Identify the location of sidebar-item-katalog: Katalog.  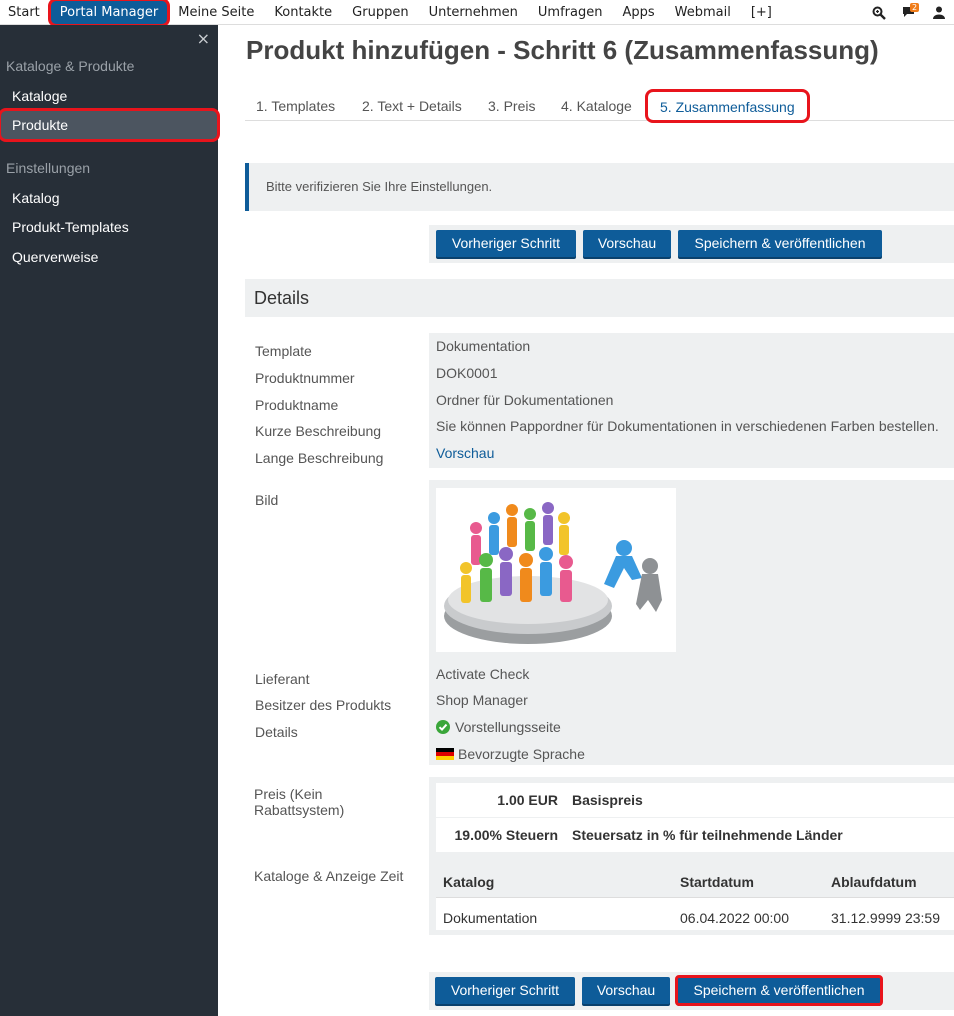
(109, 198).